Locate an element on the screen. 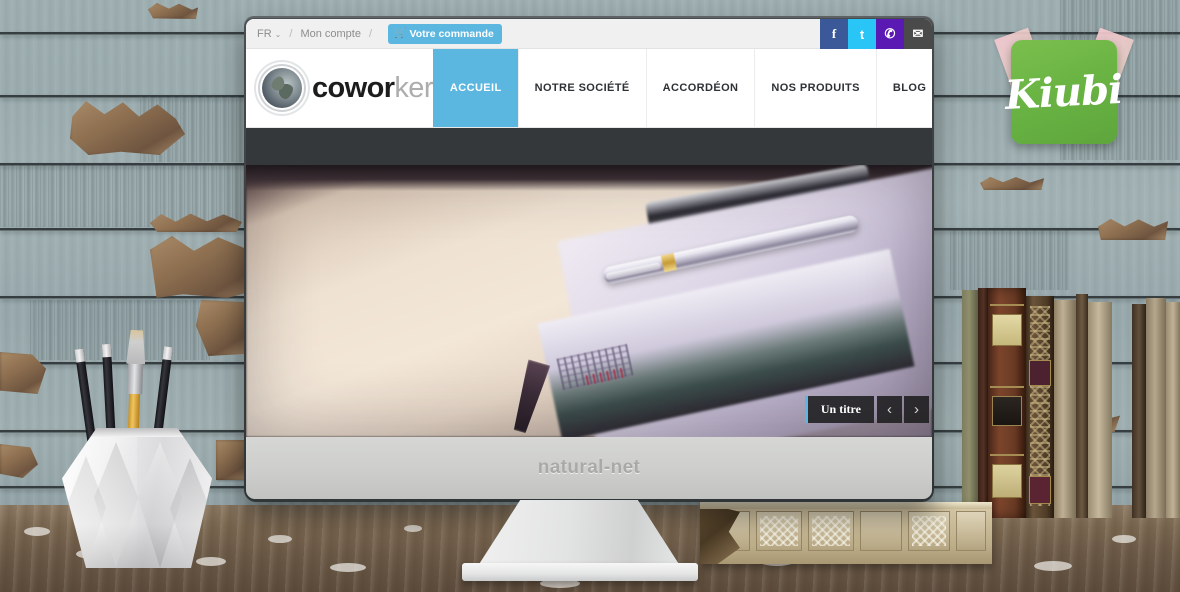  logo-text: coworker is located at coordinates (372, 88).